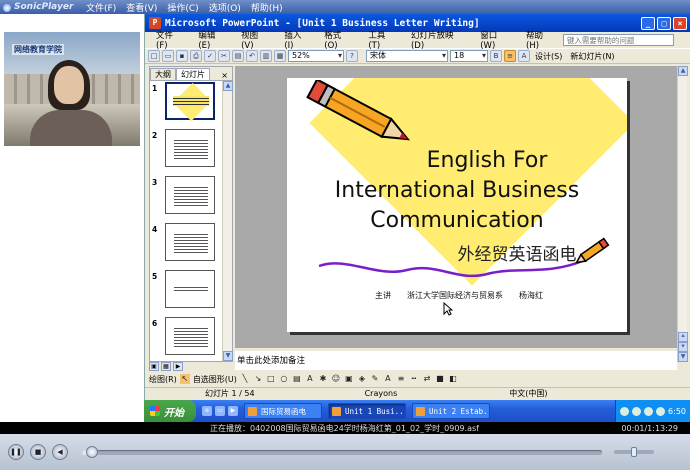  I want to click on cut-icon: ✂, so click(224, 56).